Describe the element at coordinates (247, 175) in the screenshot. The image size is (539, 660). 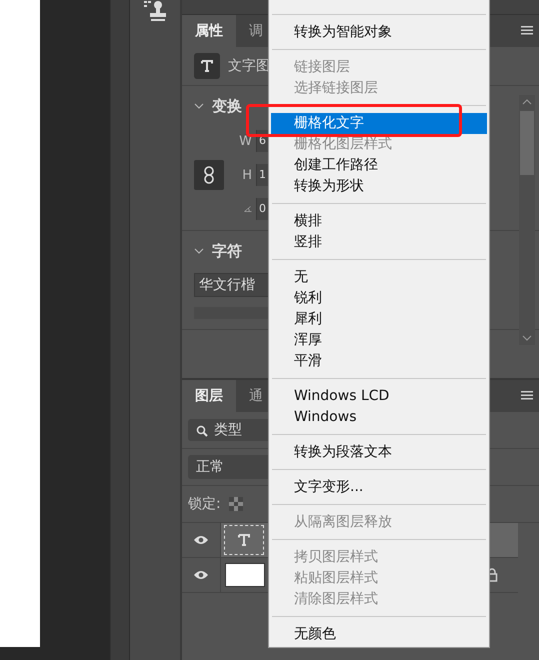
I see `height-label: H` at that location.